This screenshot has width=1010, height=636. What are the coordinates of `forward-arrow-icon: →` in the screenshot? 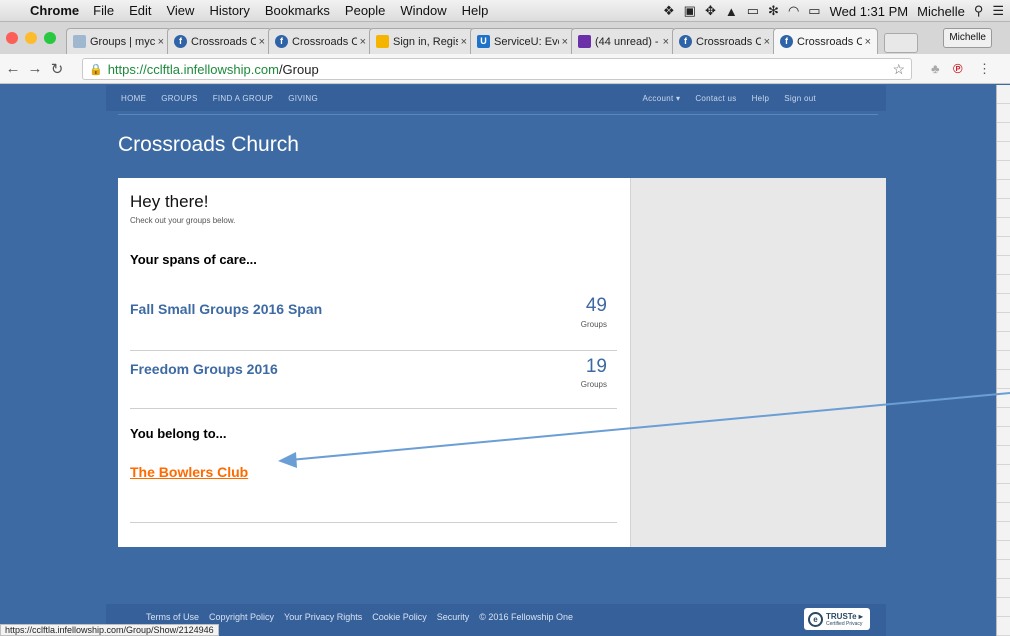 It's located at (35, 68).